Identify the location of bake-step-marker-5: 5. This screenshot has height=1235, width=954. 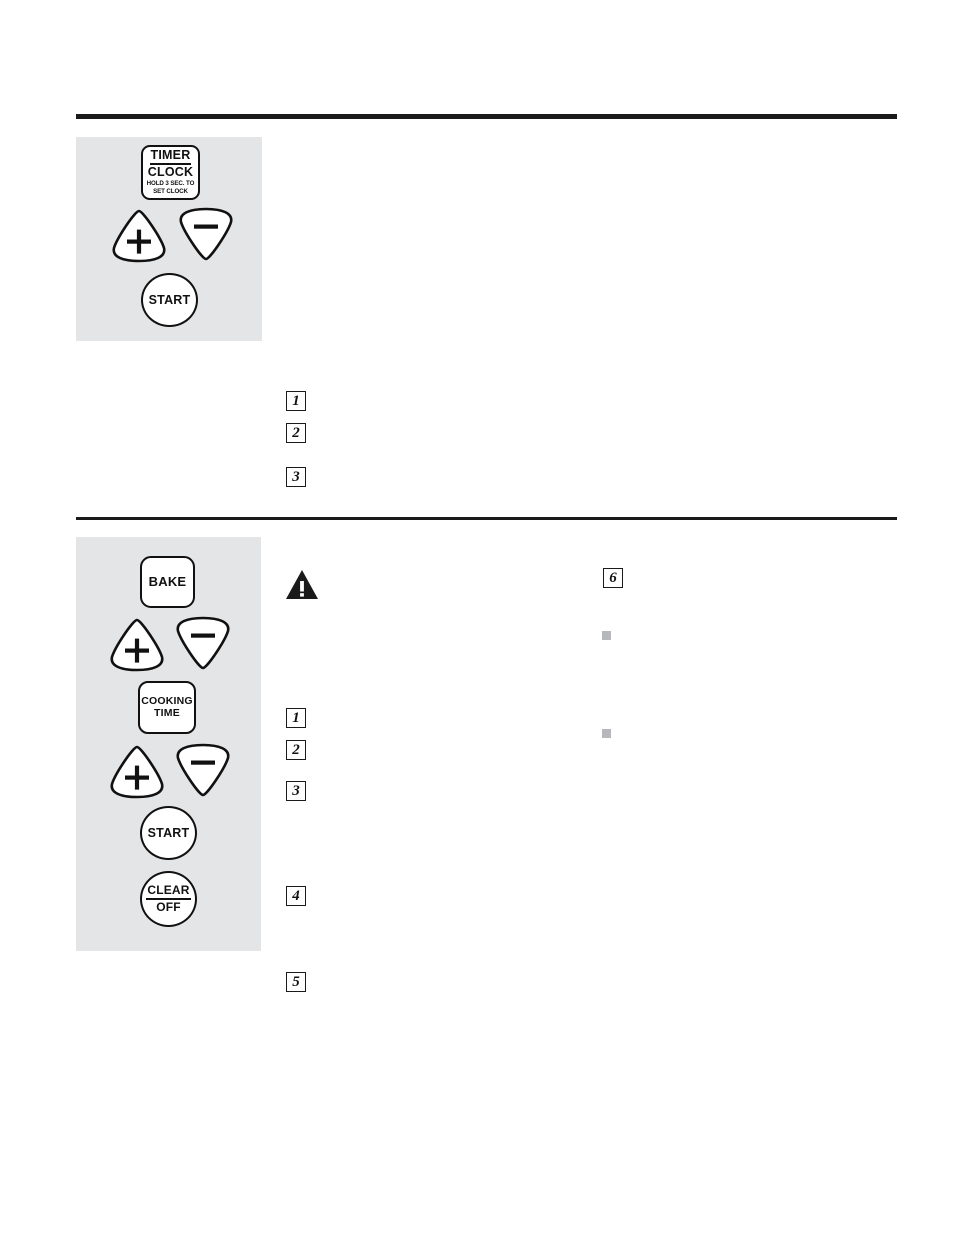
(296, 982).